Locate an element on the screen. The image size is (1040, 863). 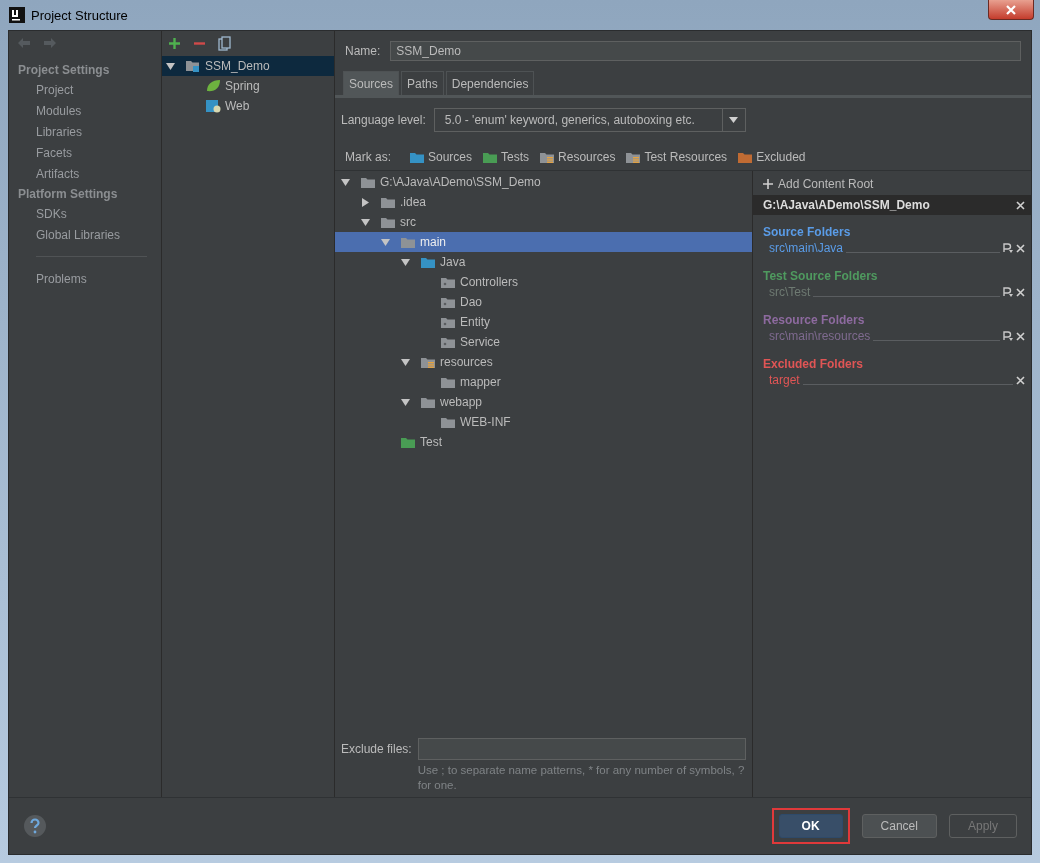
folder-name: WEB-INF is located at coordinates (485, 422).